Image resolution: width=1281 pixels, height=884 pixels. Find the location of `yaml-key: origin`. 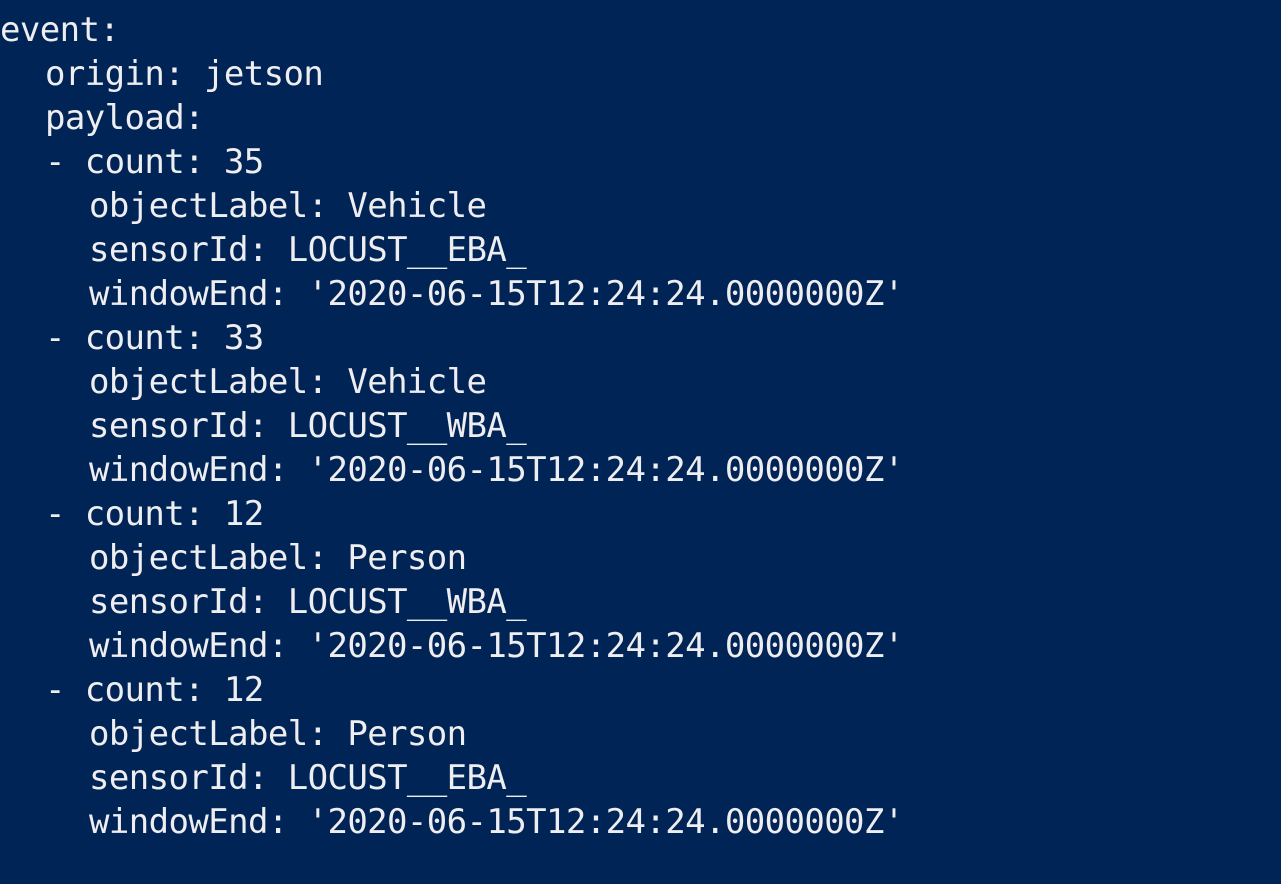

yaml-key: origin is located at coordinates (105, 74).